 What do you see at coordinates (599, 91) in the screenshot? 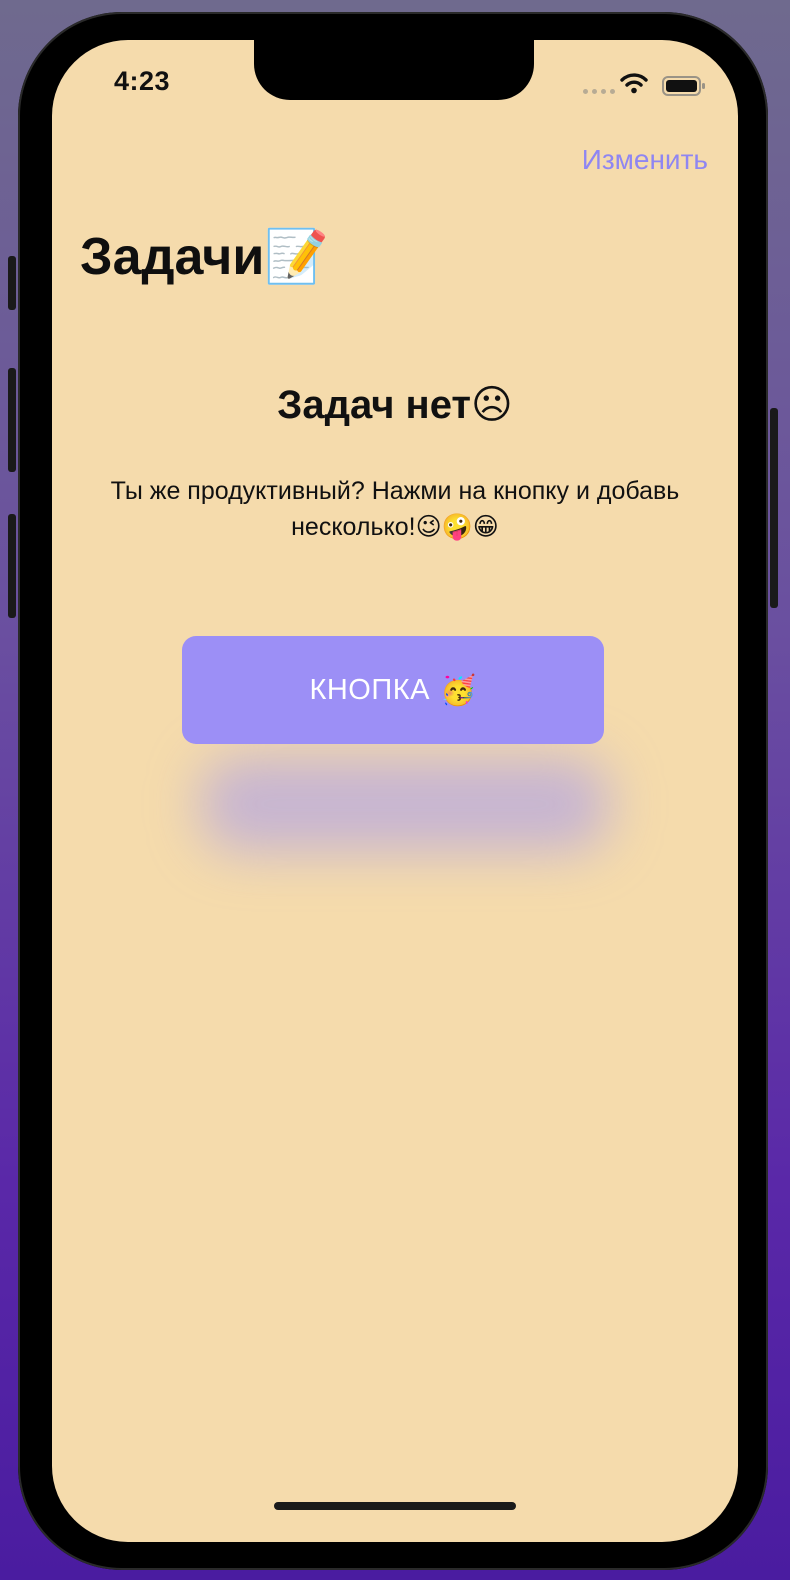
I see `signal-dots-icon` at bounding box center [599, 91].